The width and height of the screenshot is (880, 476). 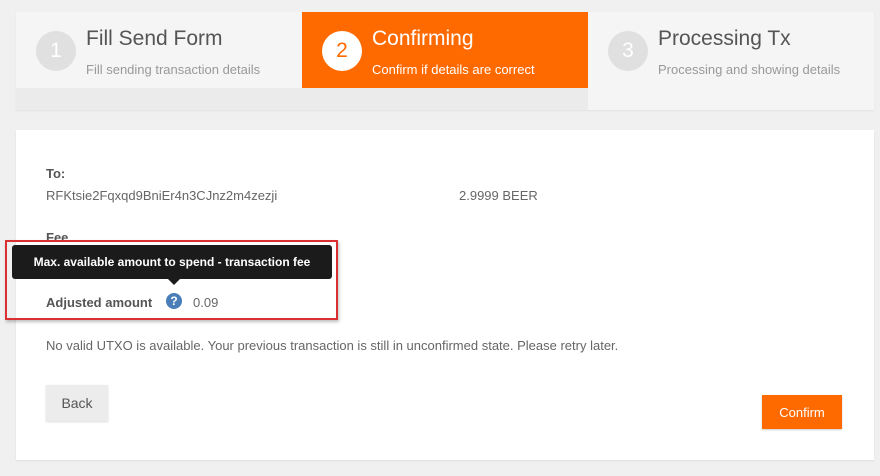 What do you see at coordinates (724, 38) in the screenshot?
I see `step-title: Processing Tx` at bounding box center [724, 38].